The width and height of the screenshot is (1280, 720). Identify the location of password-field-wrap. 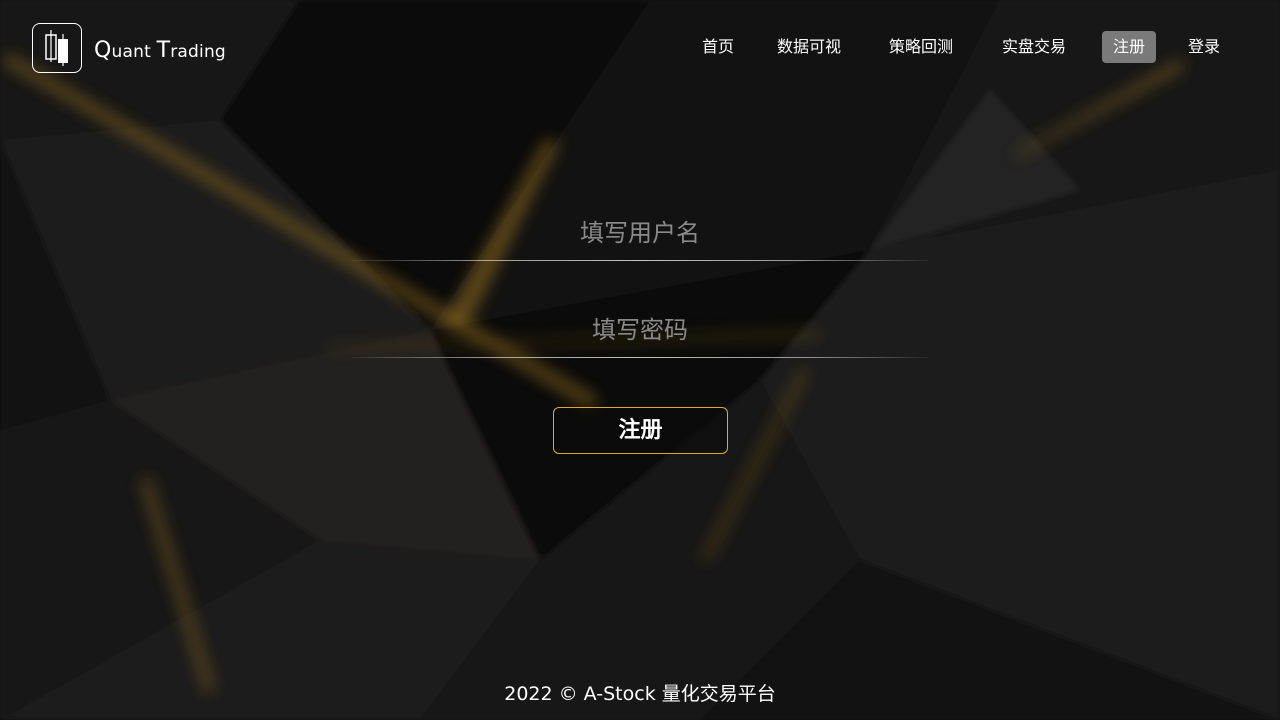
(640, 331).